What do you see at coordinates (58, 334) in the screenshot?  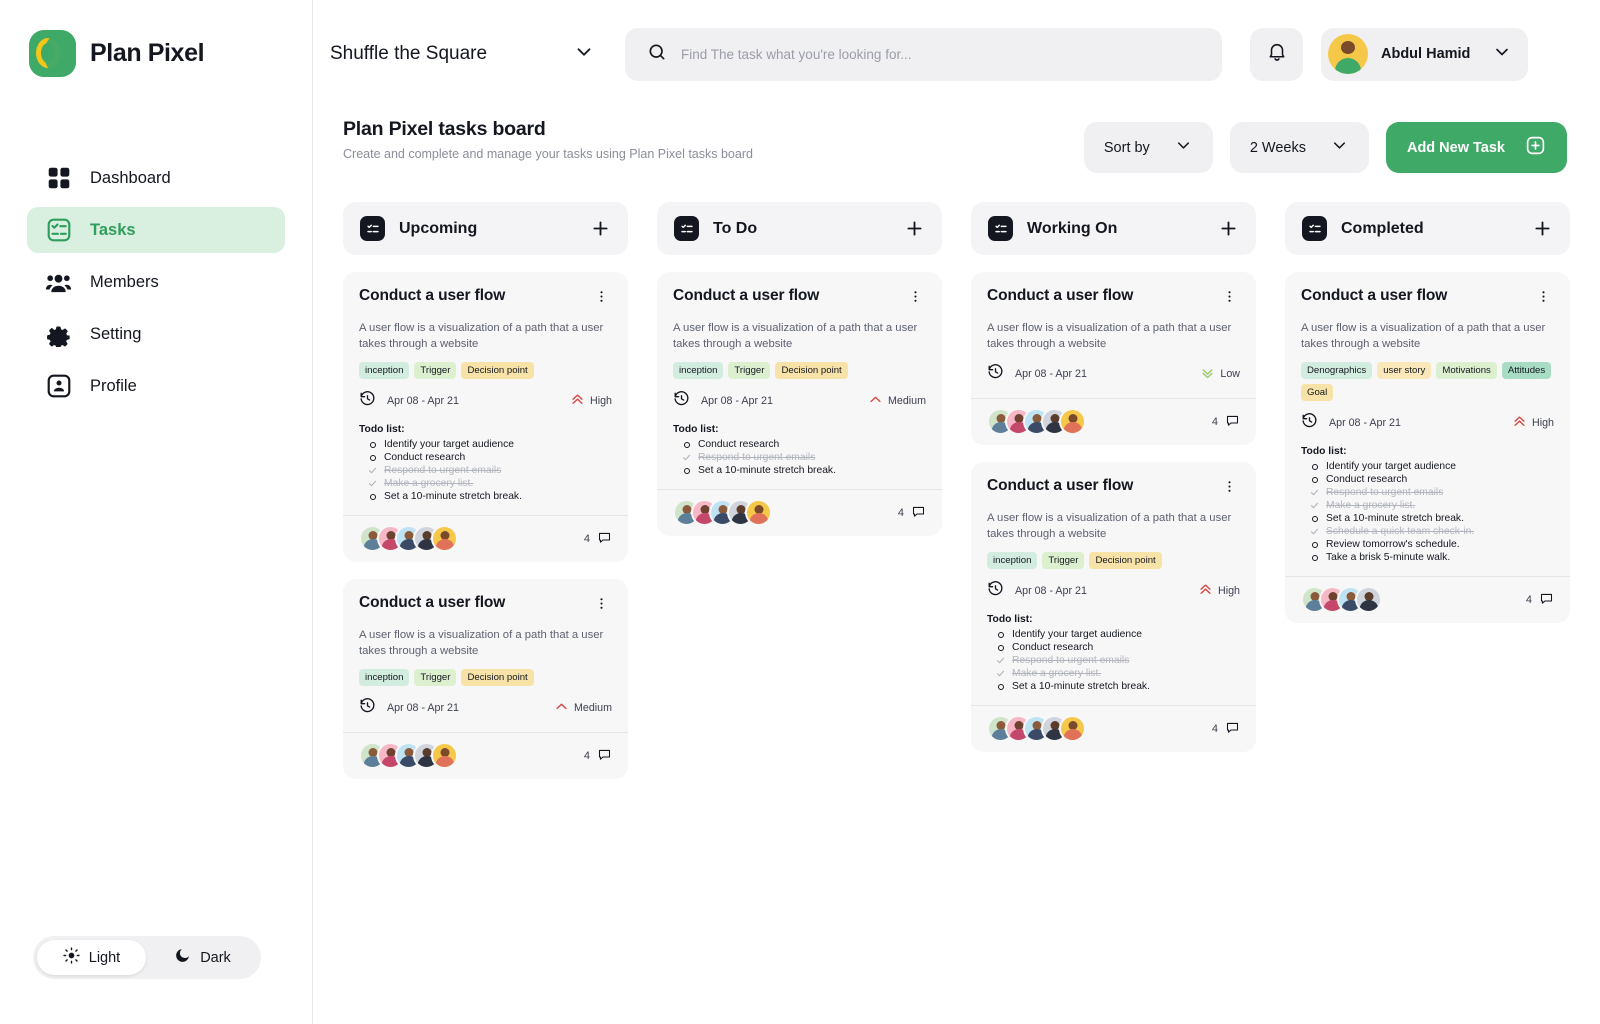 I see `gear-icon` at bounding box center [58, 334].